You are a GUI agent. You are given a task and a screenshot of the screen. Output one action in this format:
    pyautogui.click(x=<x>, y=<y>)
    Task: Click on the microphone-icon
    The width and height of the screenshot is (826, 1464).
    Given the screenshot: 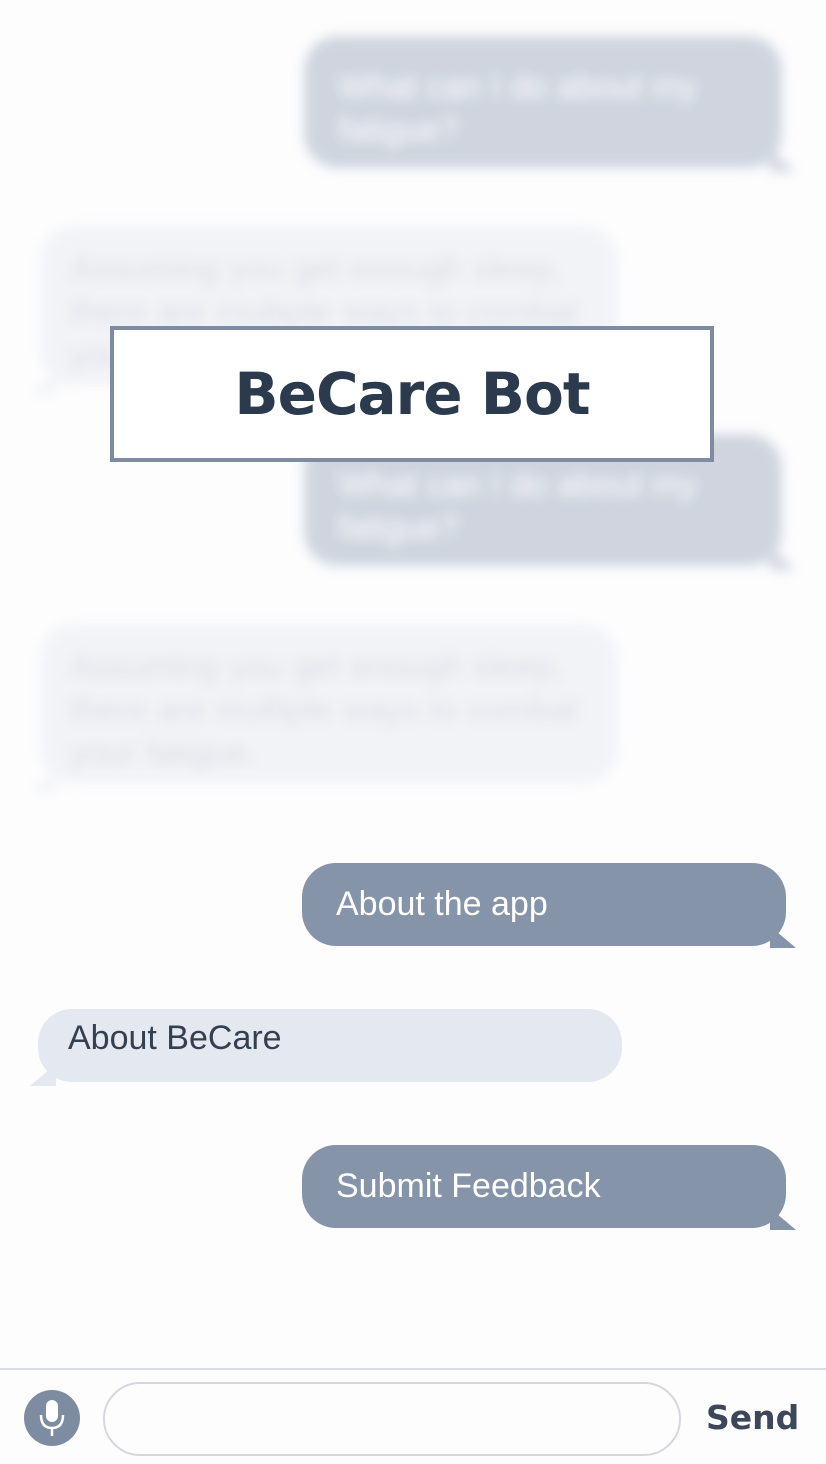 What is the action you would take?
    pyautogui.click(x=52, y=1418)
    